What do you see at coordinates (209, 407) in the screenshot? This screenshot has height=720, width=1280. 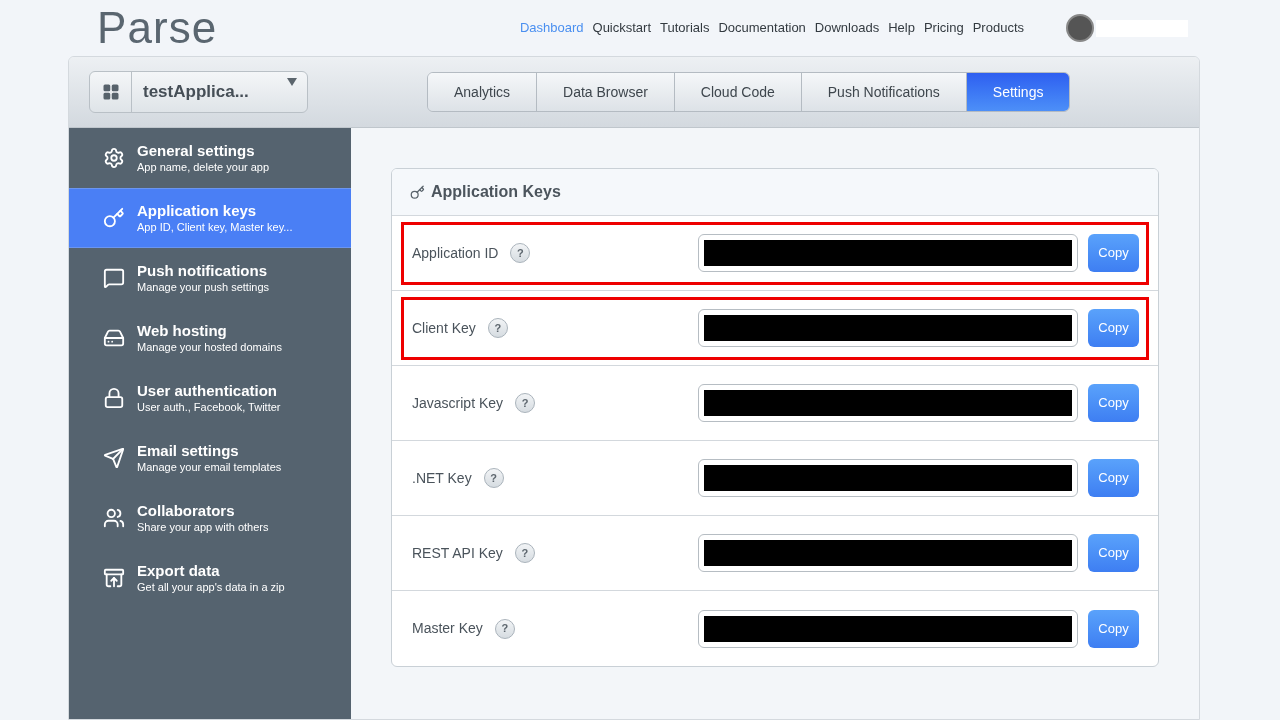 I see `item-subtitle: User auth., Facebook, Twitter` at bounding box center [209, 407].